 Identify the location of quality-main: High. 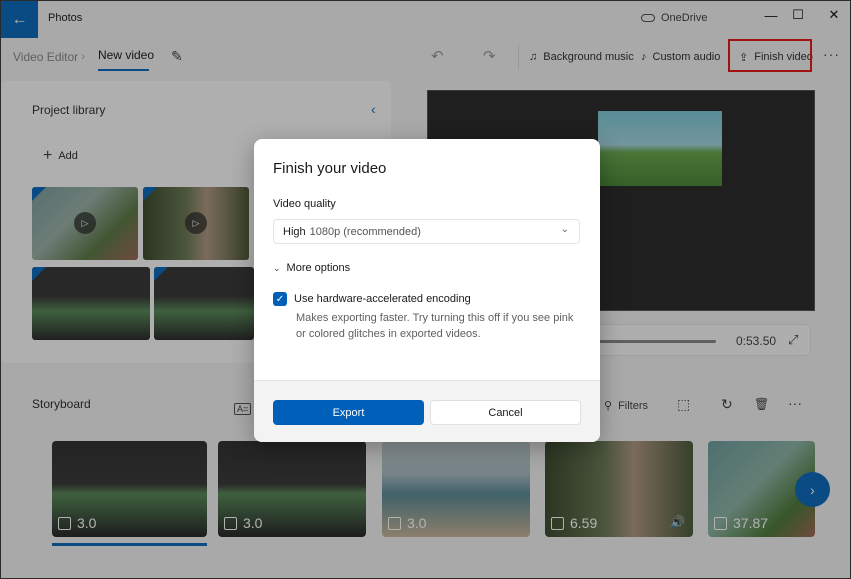
(294, 231).